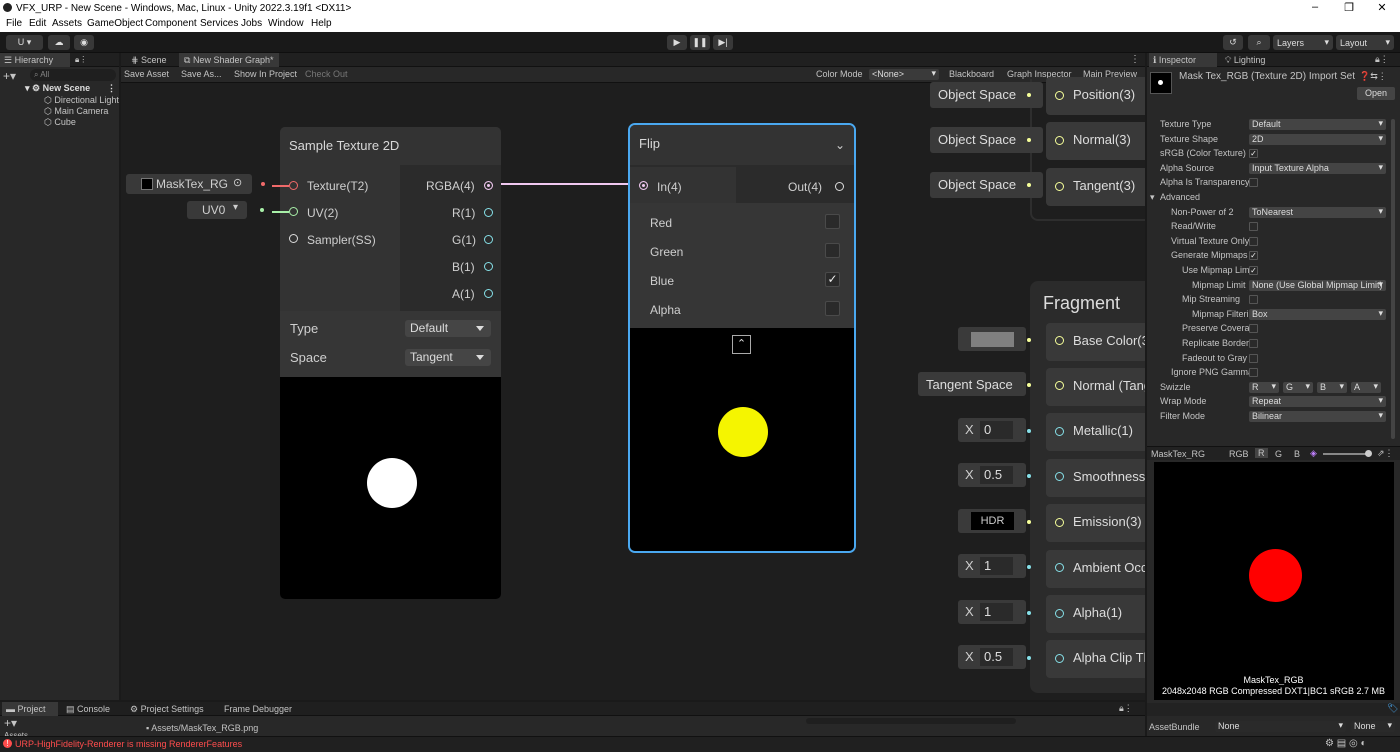 This screenshot has width=1400, height=752. Describe the element at coordinates (1126, 708) in the screenshot. I see `lock-icon: 🔒︎⋮` at that location.